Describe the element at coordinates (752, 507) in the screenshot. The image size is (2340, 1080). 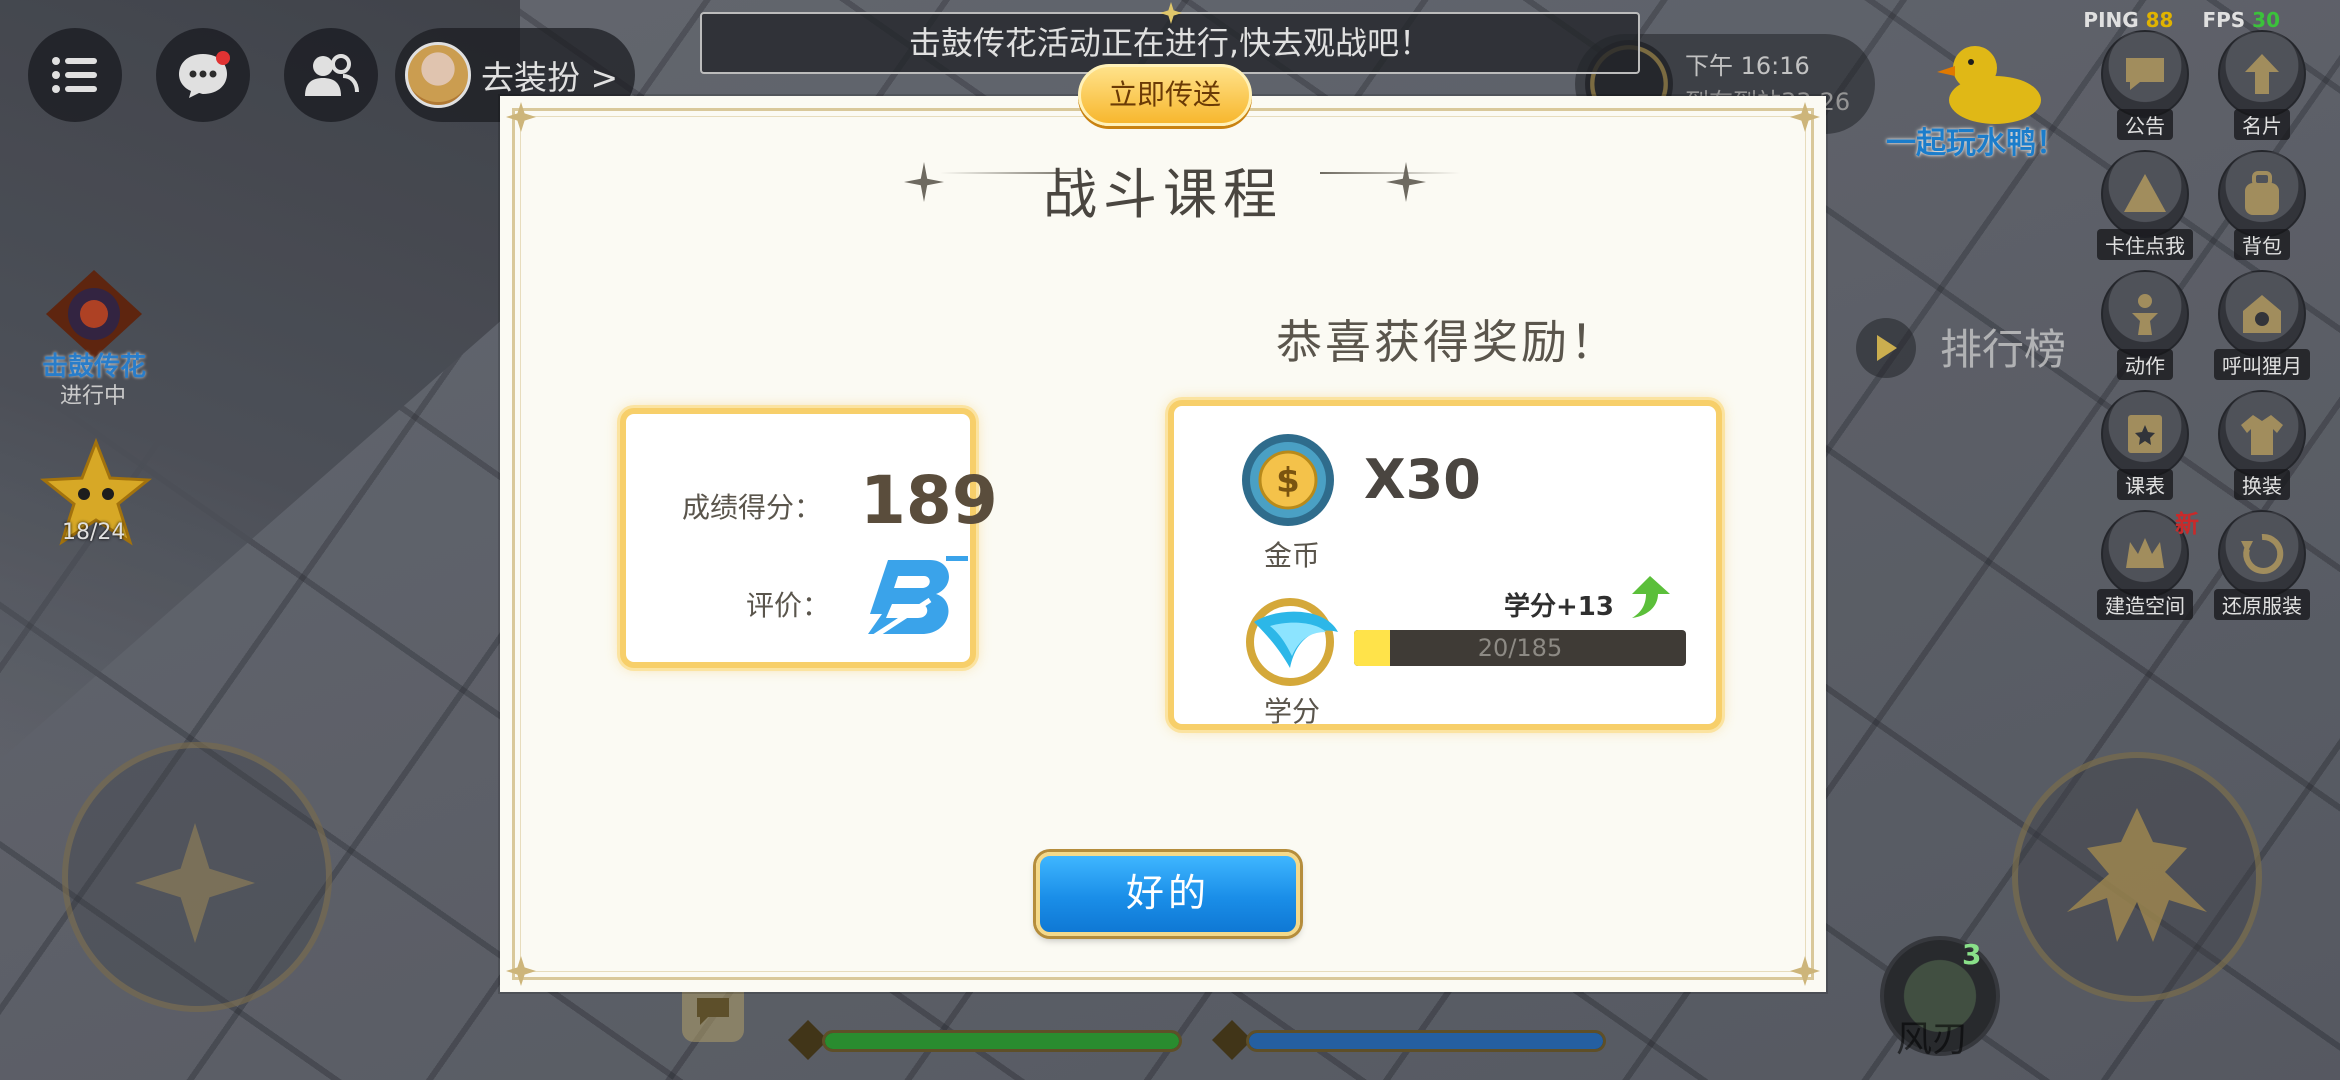
I see `score-label: 成绩得分：` at that location.